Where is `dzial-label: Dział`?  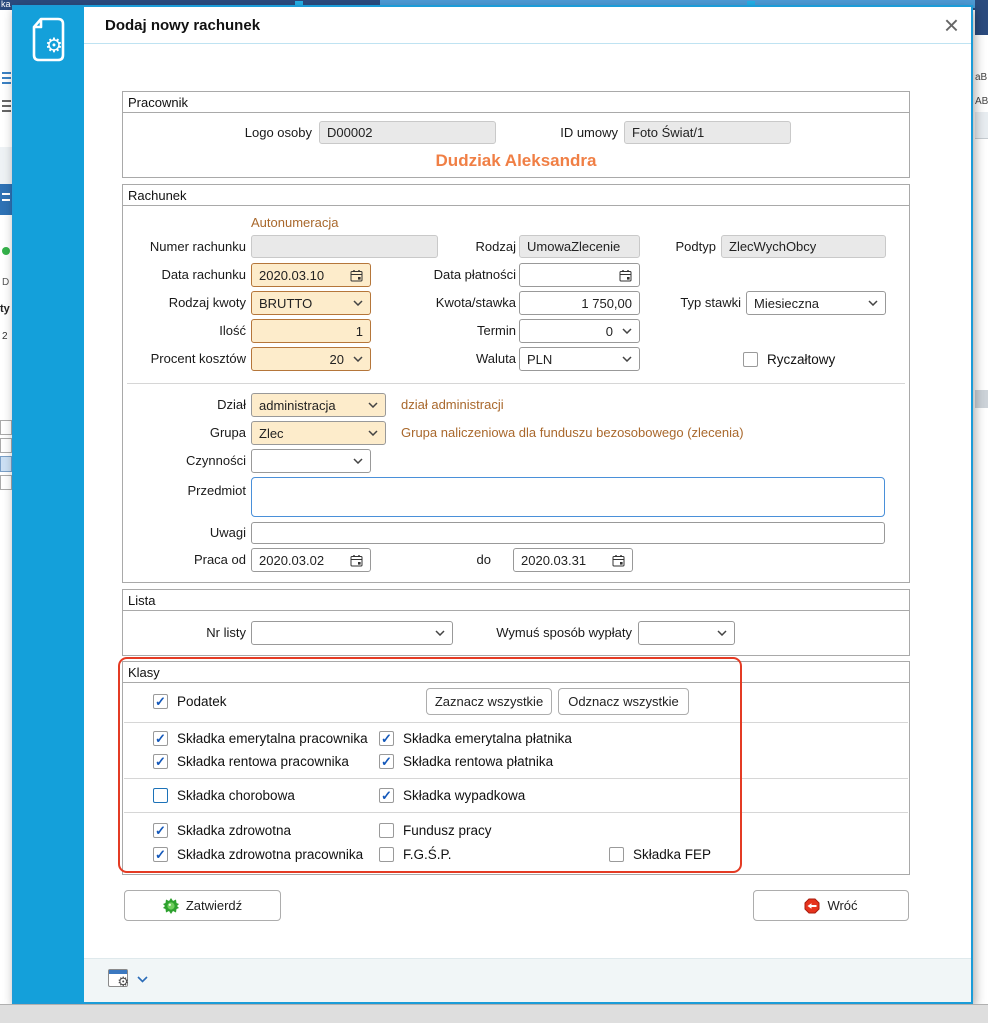 dzial-label: Dział is located at coordinates (231, 404).